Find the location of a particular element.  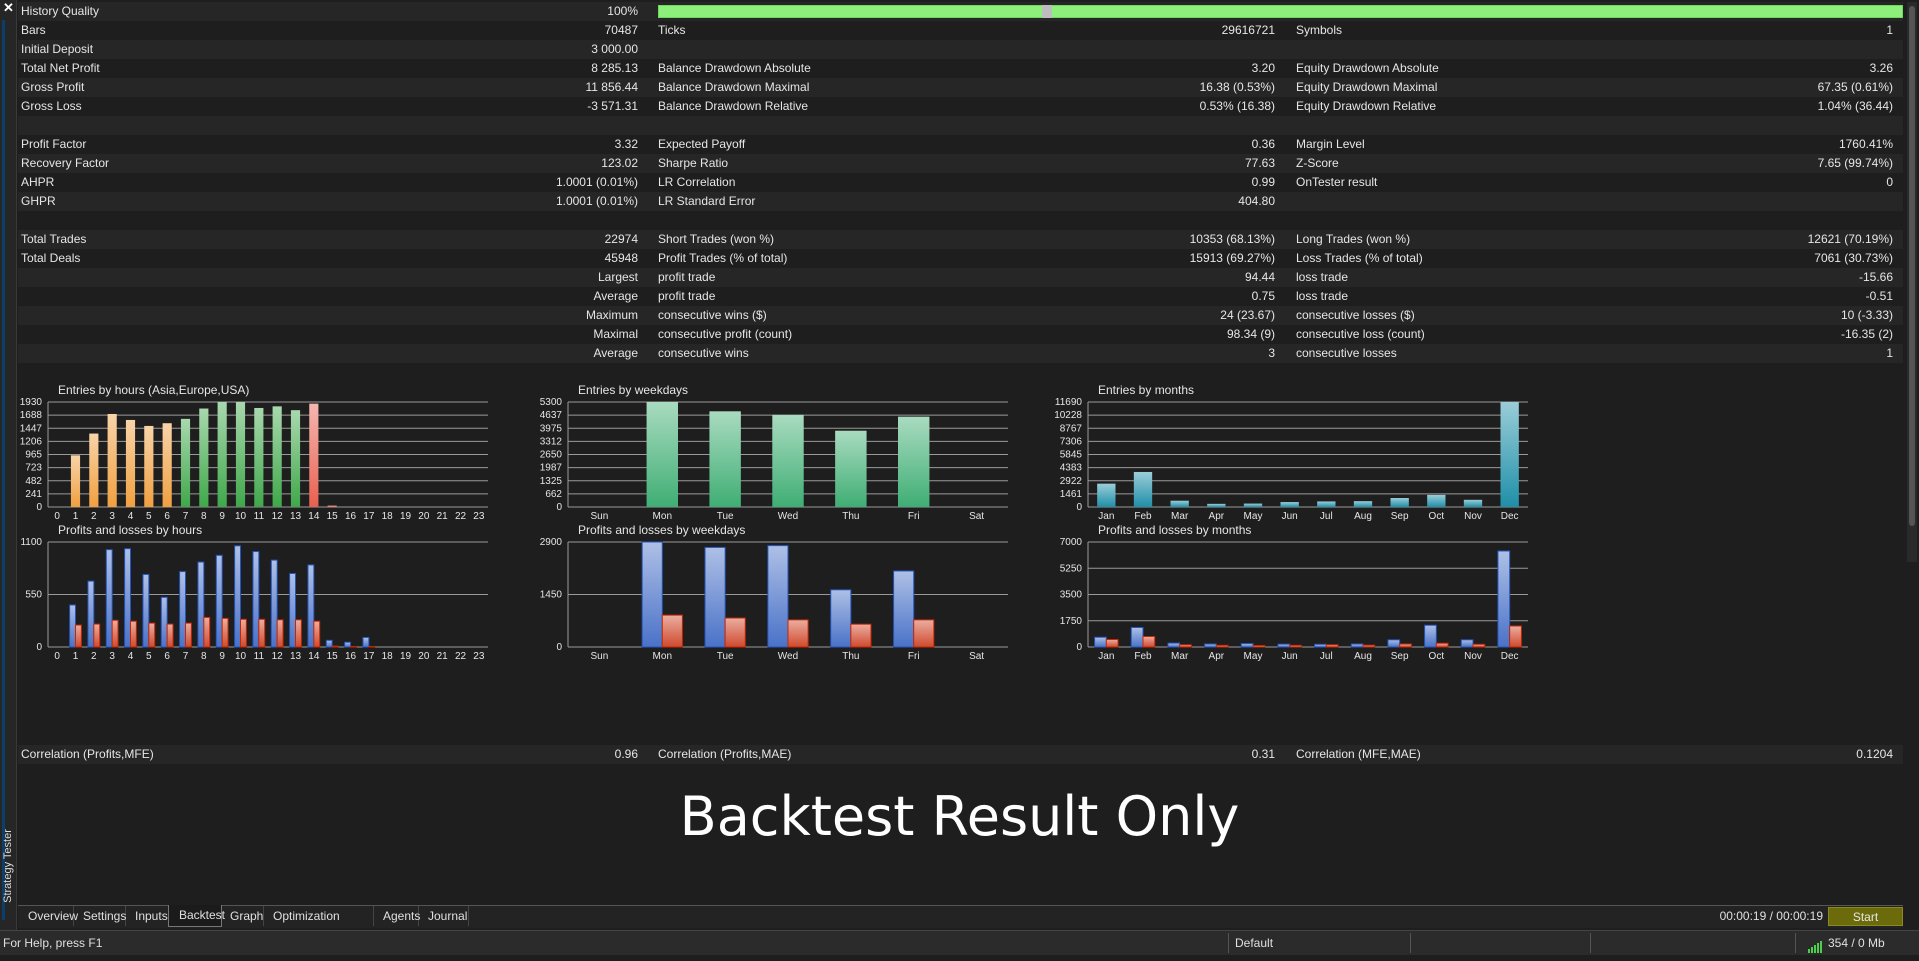

stats-row: Averageprofit trade0.75loss trade-0.51 is located at coordinates (960, 296).